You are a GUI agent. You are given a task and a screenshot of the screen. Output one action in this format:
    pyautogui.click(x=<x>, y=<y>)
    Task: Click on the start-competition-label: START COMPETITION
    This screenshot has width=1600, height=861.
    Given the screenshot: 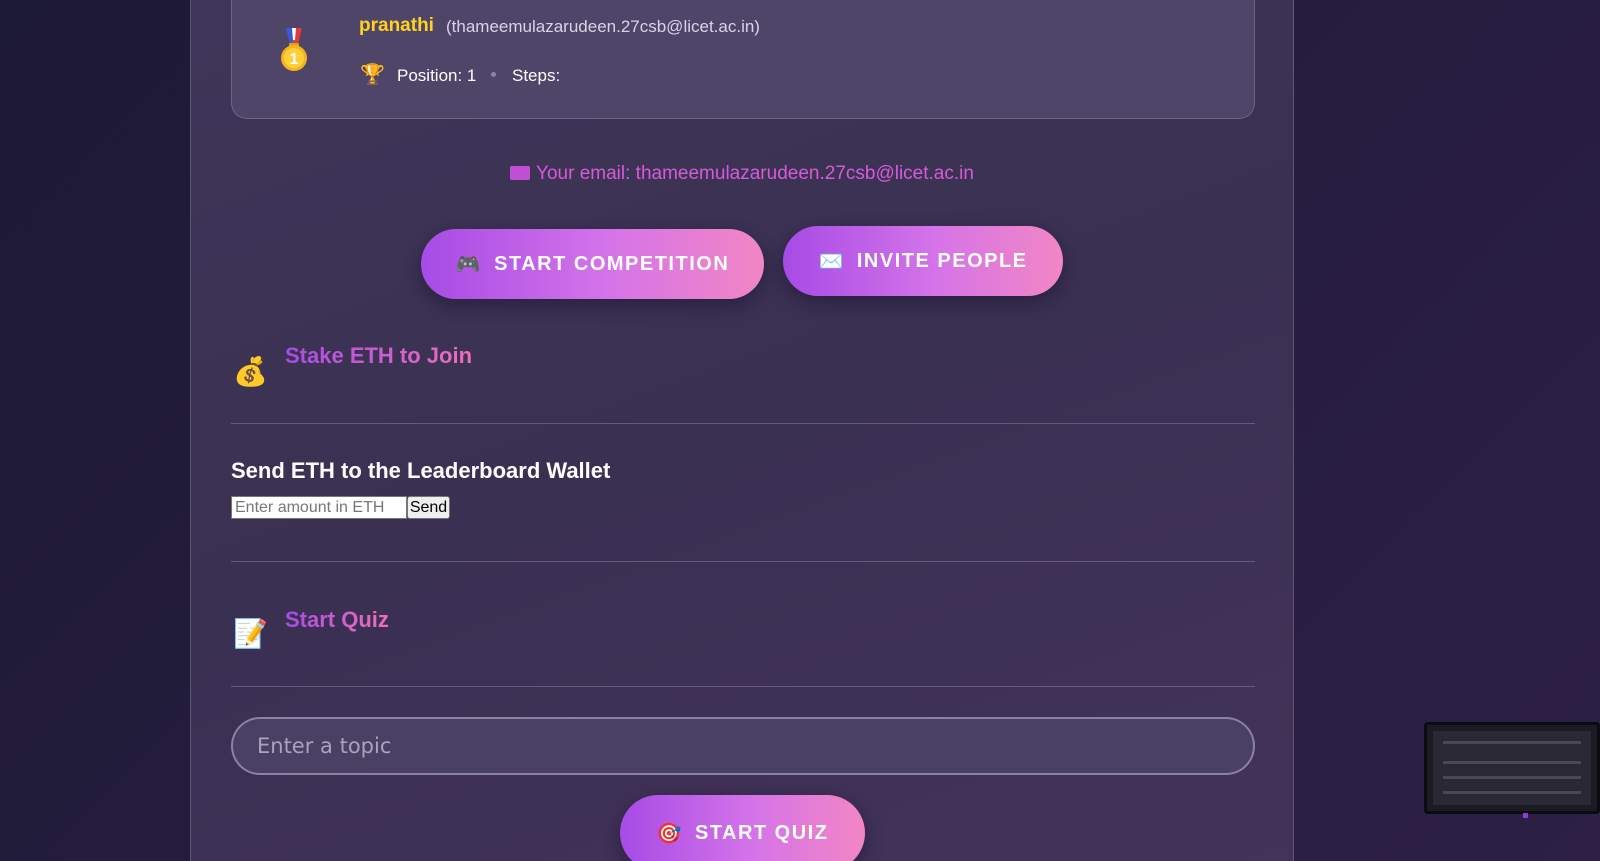 What is the action you would take?
    pyautogui.click(x=612, y=263)
    